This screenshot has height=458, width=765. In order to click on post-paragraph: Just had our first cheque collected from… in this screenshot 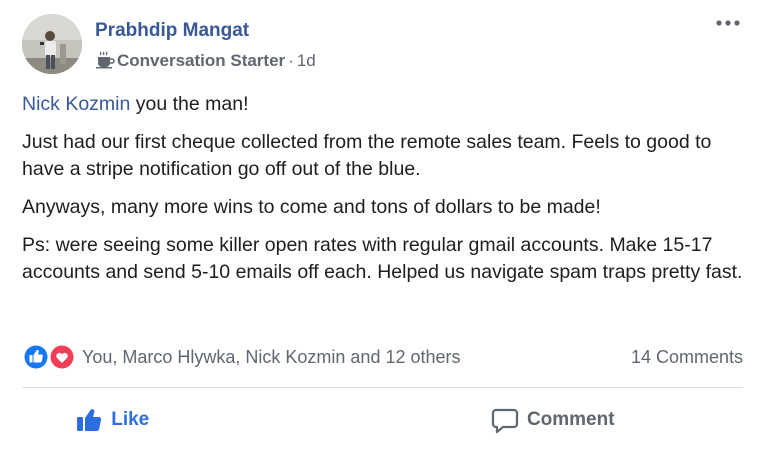, I will do `click(367, 155)`.